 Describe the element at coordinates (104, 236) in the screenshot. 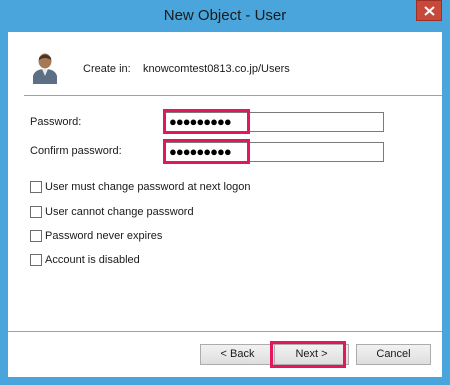

I see `checkbox-label: Password never expires` at that location.